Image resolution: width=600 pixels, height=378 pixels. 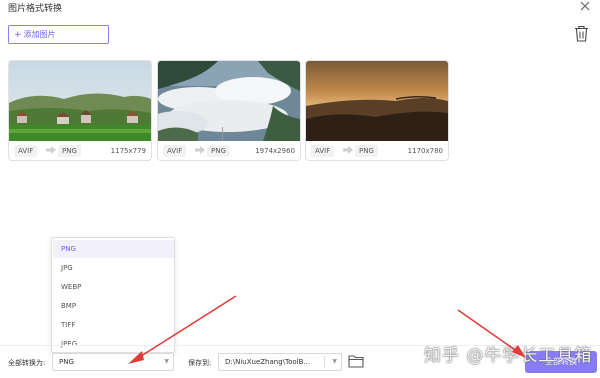 What do you see at coordinates (585, 6) in the screenshot?
I see `close-icon` at bounding box center [585, 6].